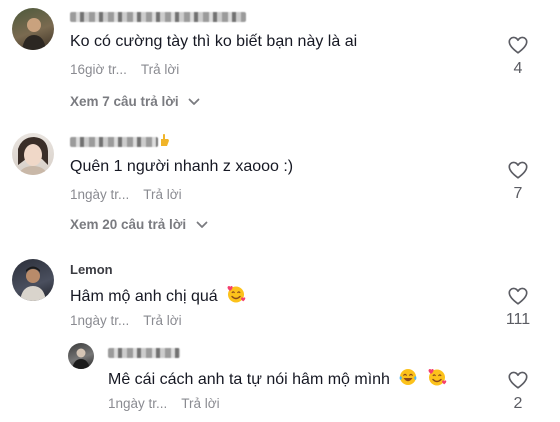 This screenshot has width=560, height=422. Describe the element at coordinates (91, 269) in the screenshot. I see `username: Lemon` at that location.